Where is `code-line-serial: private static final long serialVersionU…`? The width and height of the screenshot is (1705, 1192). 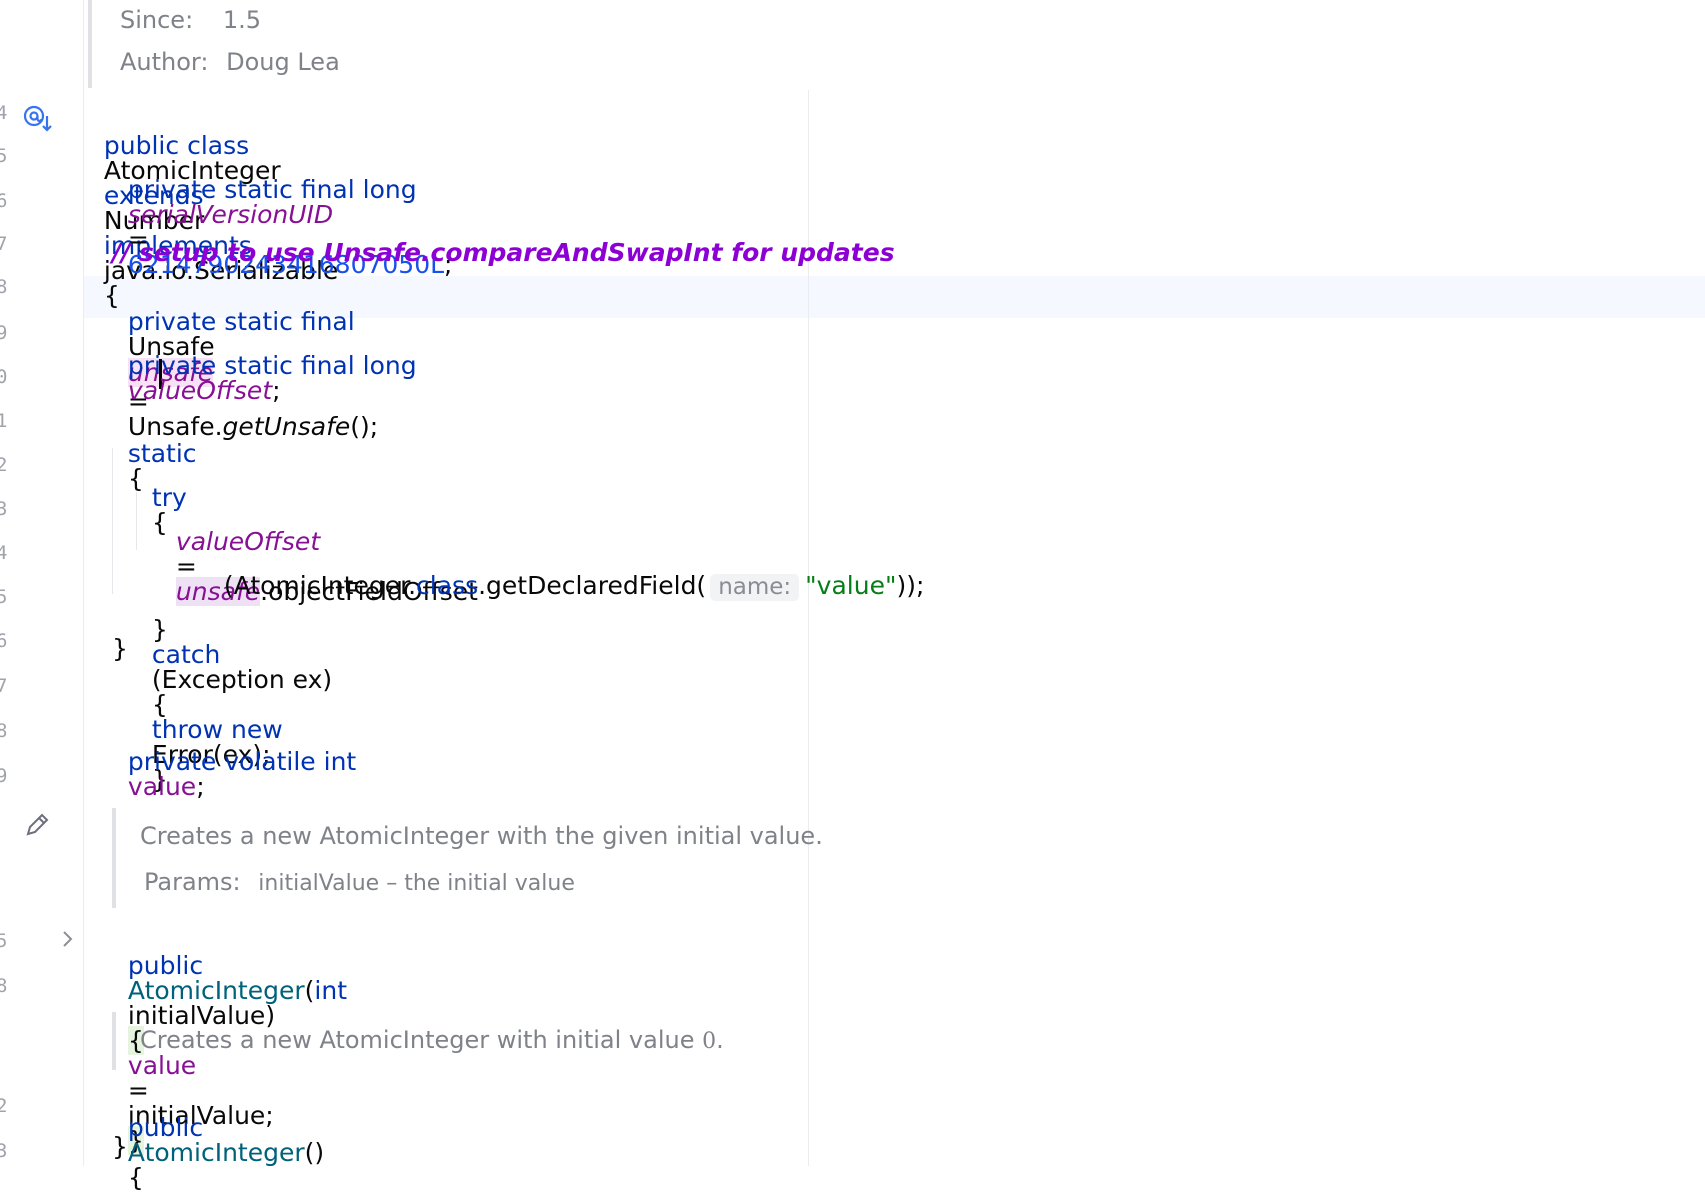
code-line-serial: private static final long serialVersionU… is located at coordinates (282, 214).